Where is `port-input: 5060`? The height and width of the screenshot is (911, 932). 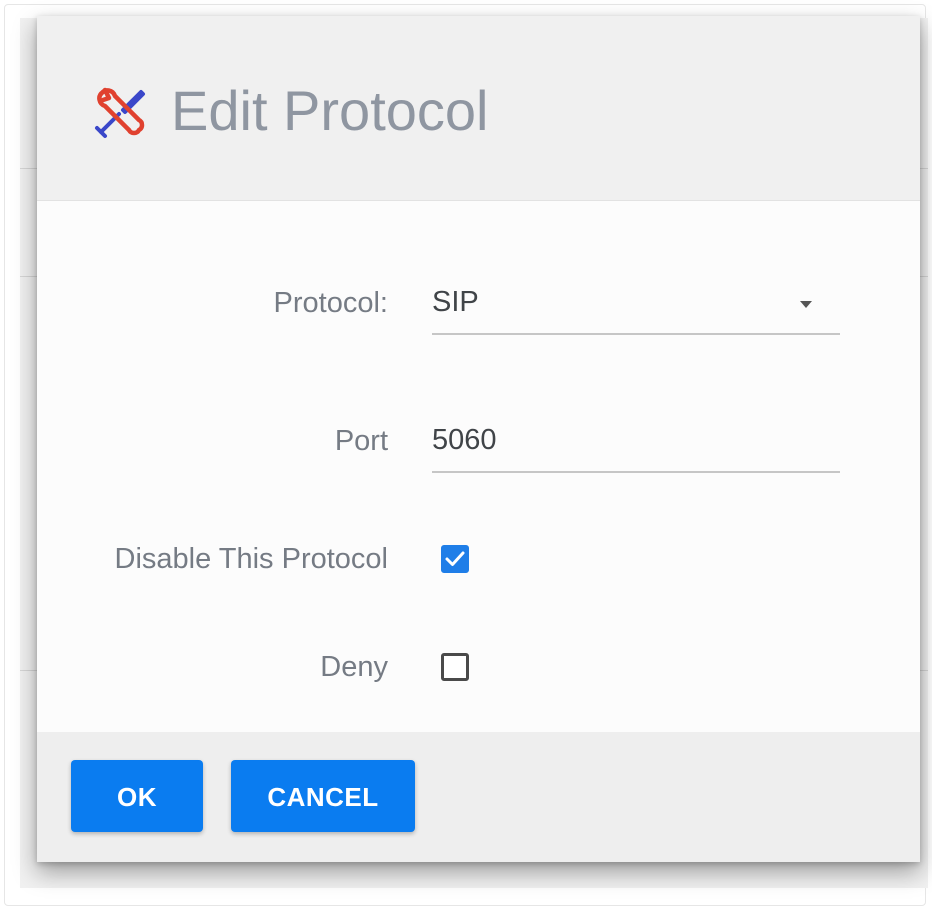 port-input: 5060 is located at coordinates (636, 448).